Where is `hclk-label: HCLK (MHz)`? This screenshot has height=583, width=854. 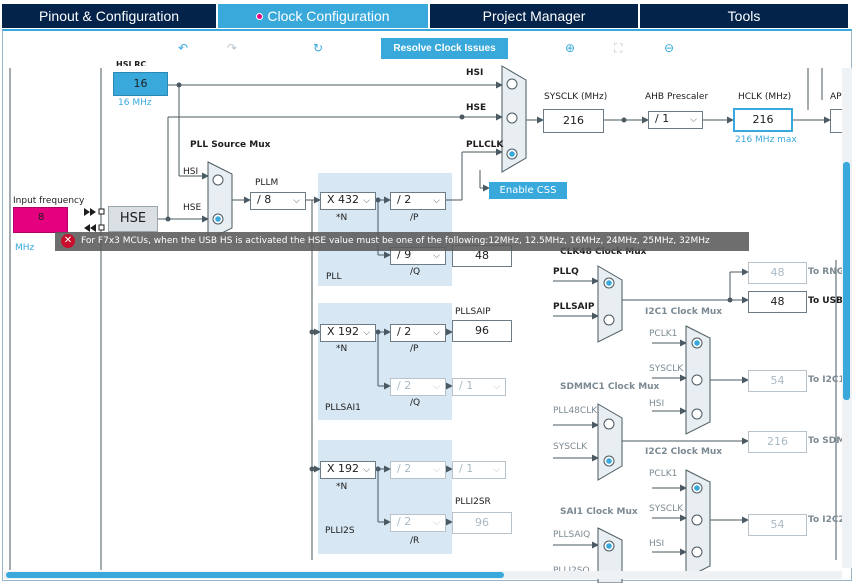
hclk-label: HCLK (MHz) is located at coordinates (765, 97).